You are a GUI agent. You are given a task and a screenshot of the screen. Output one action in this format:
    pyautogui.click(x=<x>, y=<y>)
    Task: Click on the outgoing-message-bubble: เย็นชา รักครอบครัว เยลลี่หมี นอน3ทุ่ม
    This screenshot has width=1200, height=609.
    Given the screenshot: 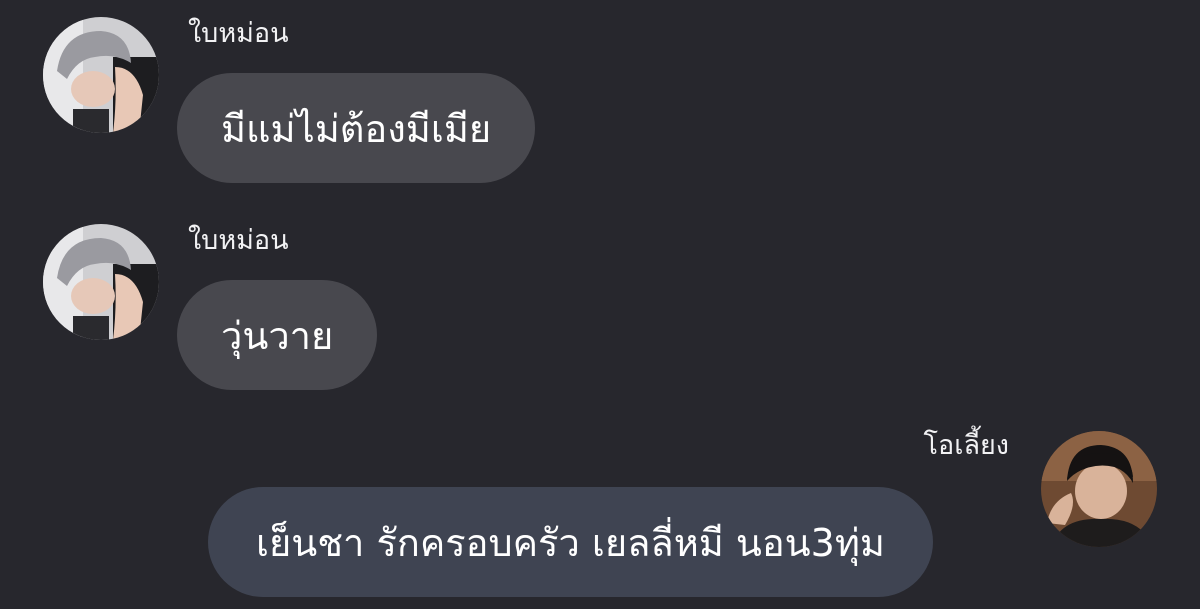 What is the action you would take?
    pyautogui.click(x=570, y=542)
    